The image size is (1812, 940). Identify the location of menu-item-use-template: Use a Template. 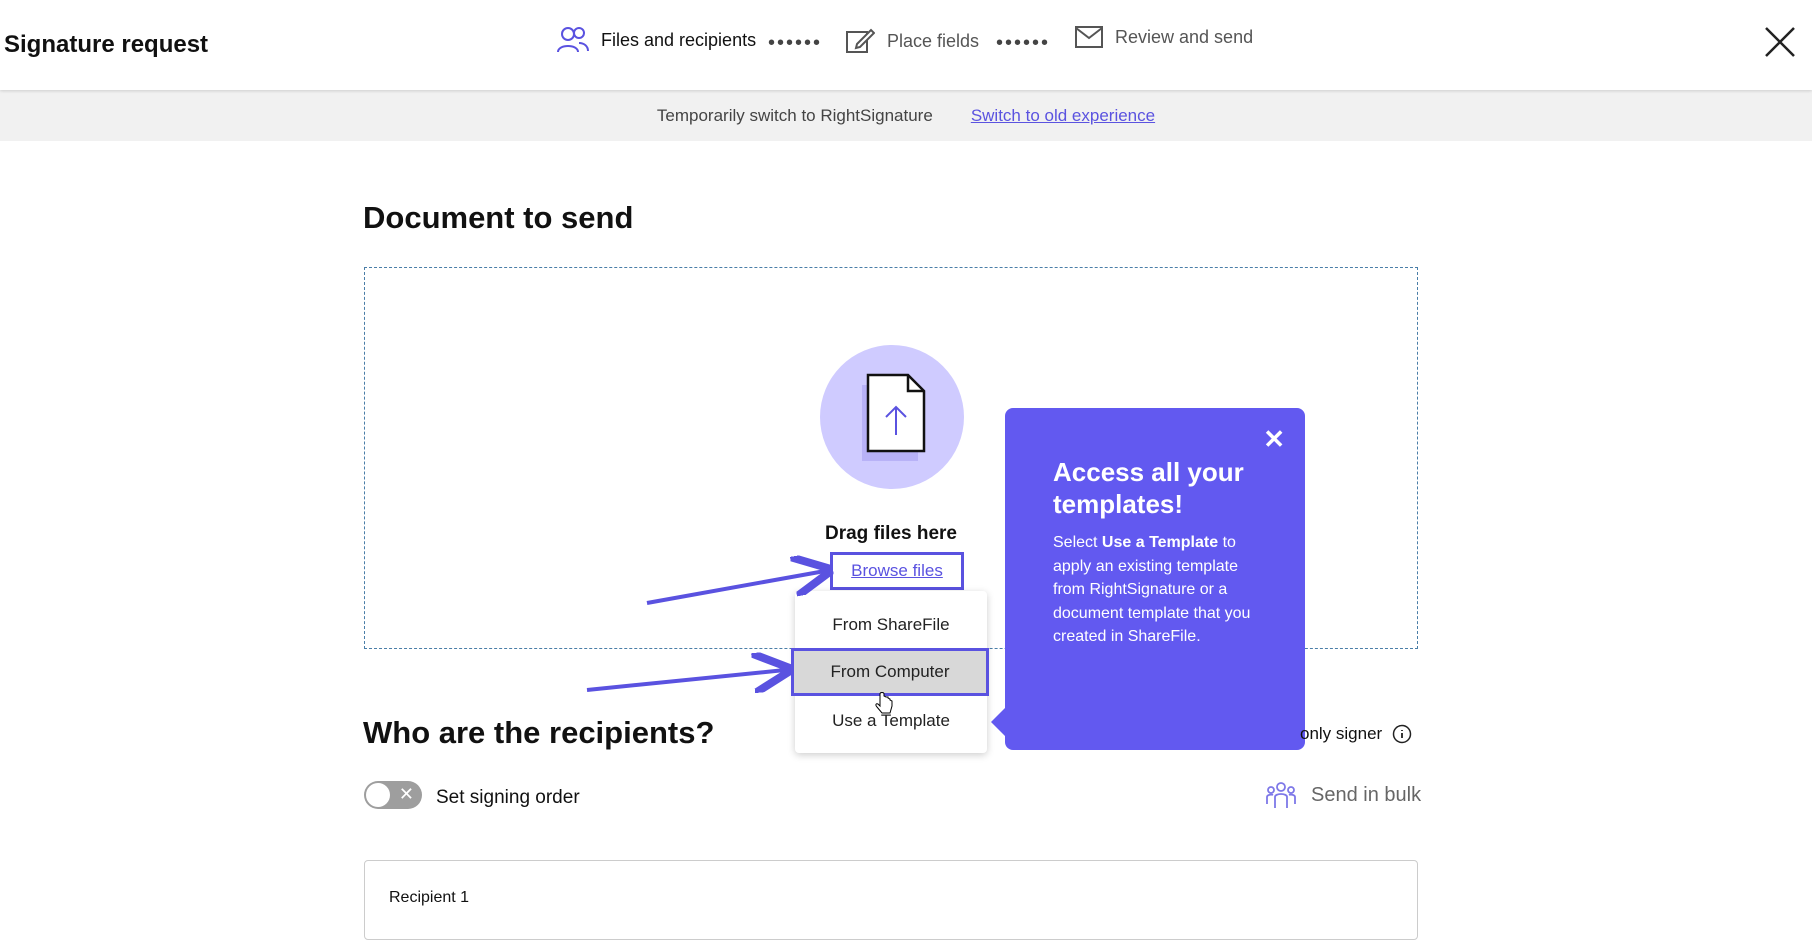
(891, 721).